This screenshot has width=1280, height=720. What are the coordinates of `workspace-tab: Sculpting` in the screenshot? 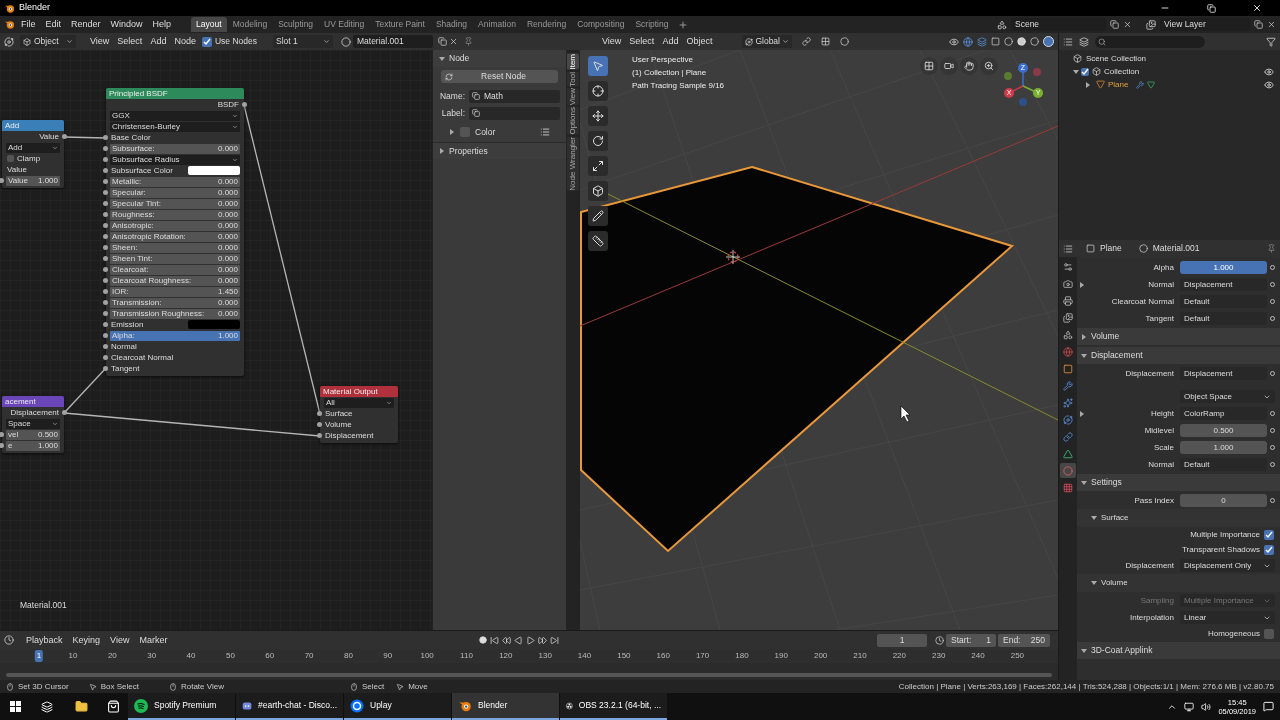 It's located at (296, 24).